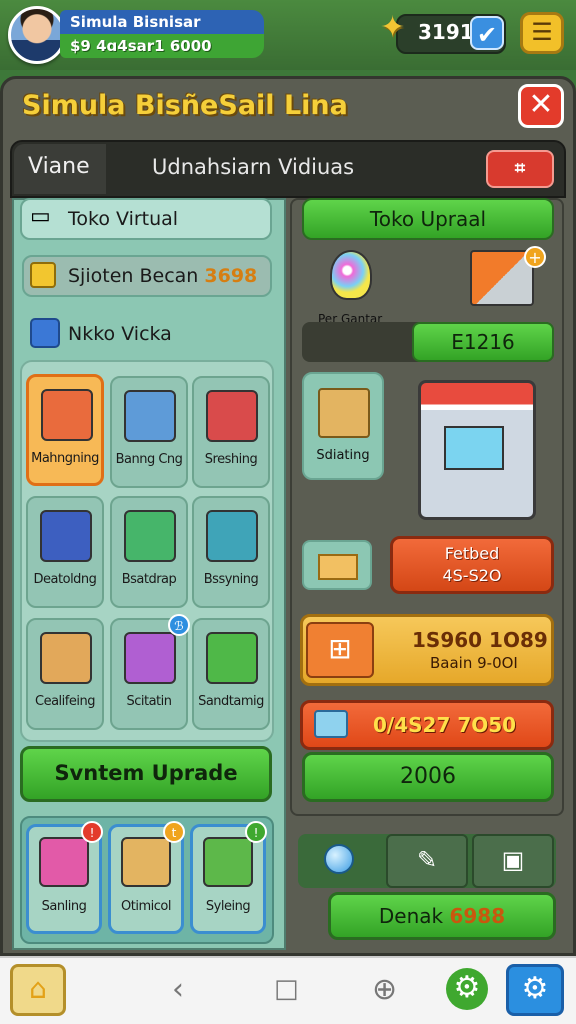  Describe the element at coordinates (467, 989) in the screenshot. I see `gear-icon: ⚙` at that location.